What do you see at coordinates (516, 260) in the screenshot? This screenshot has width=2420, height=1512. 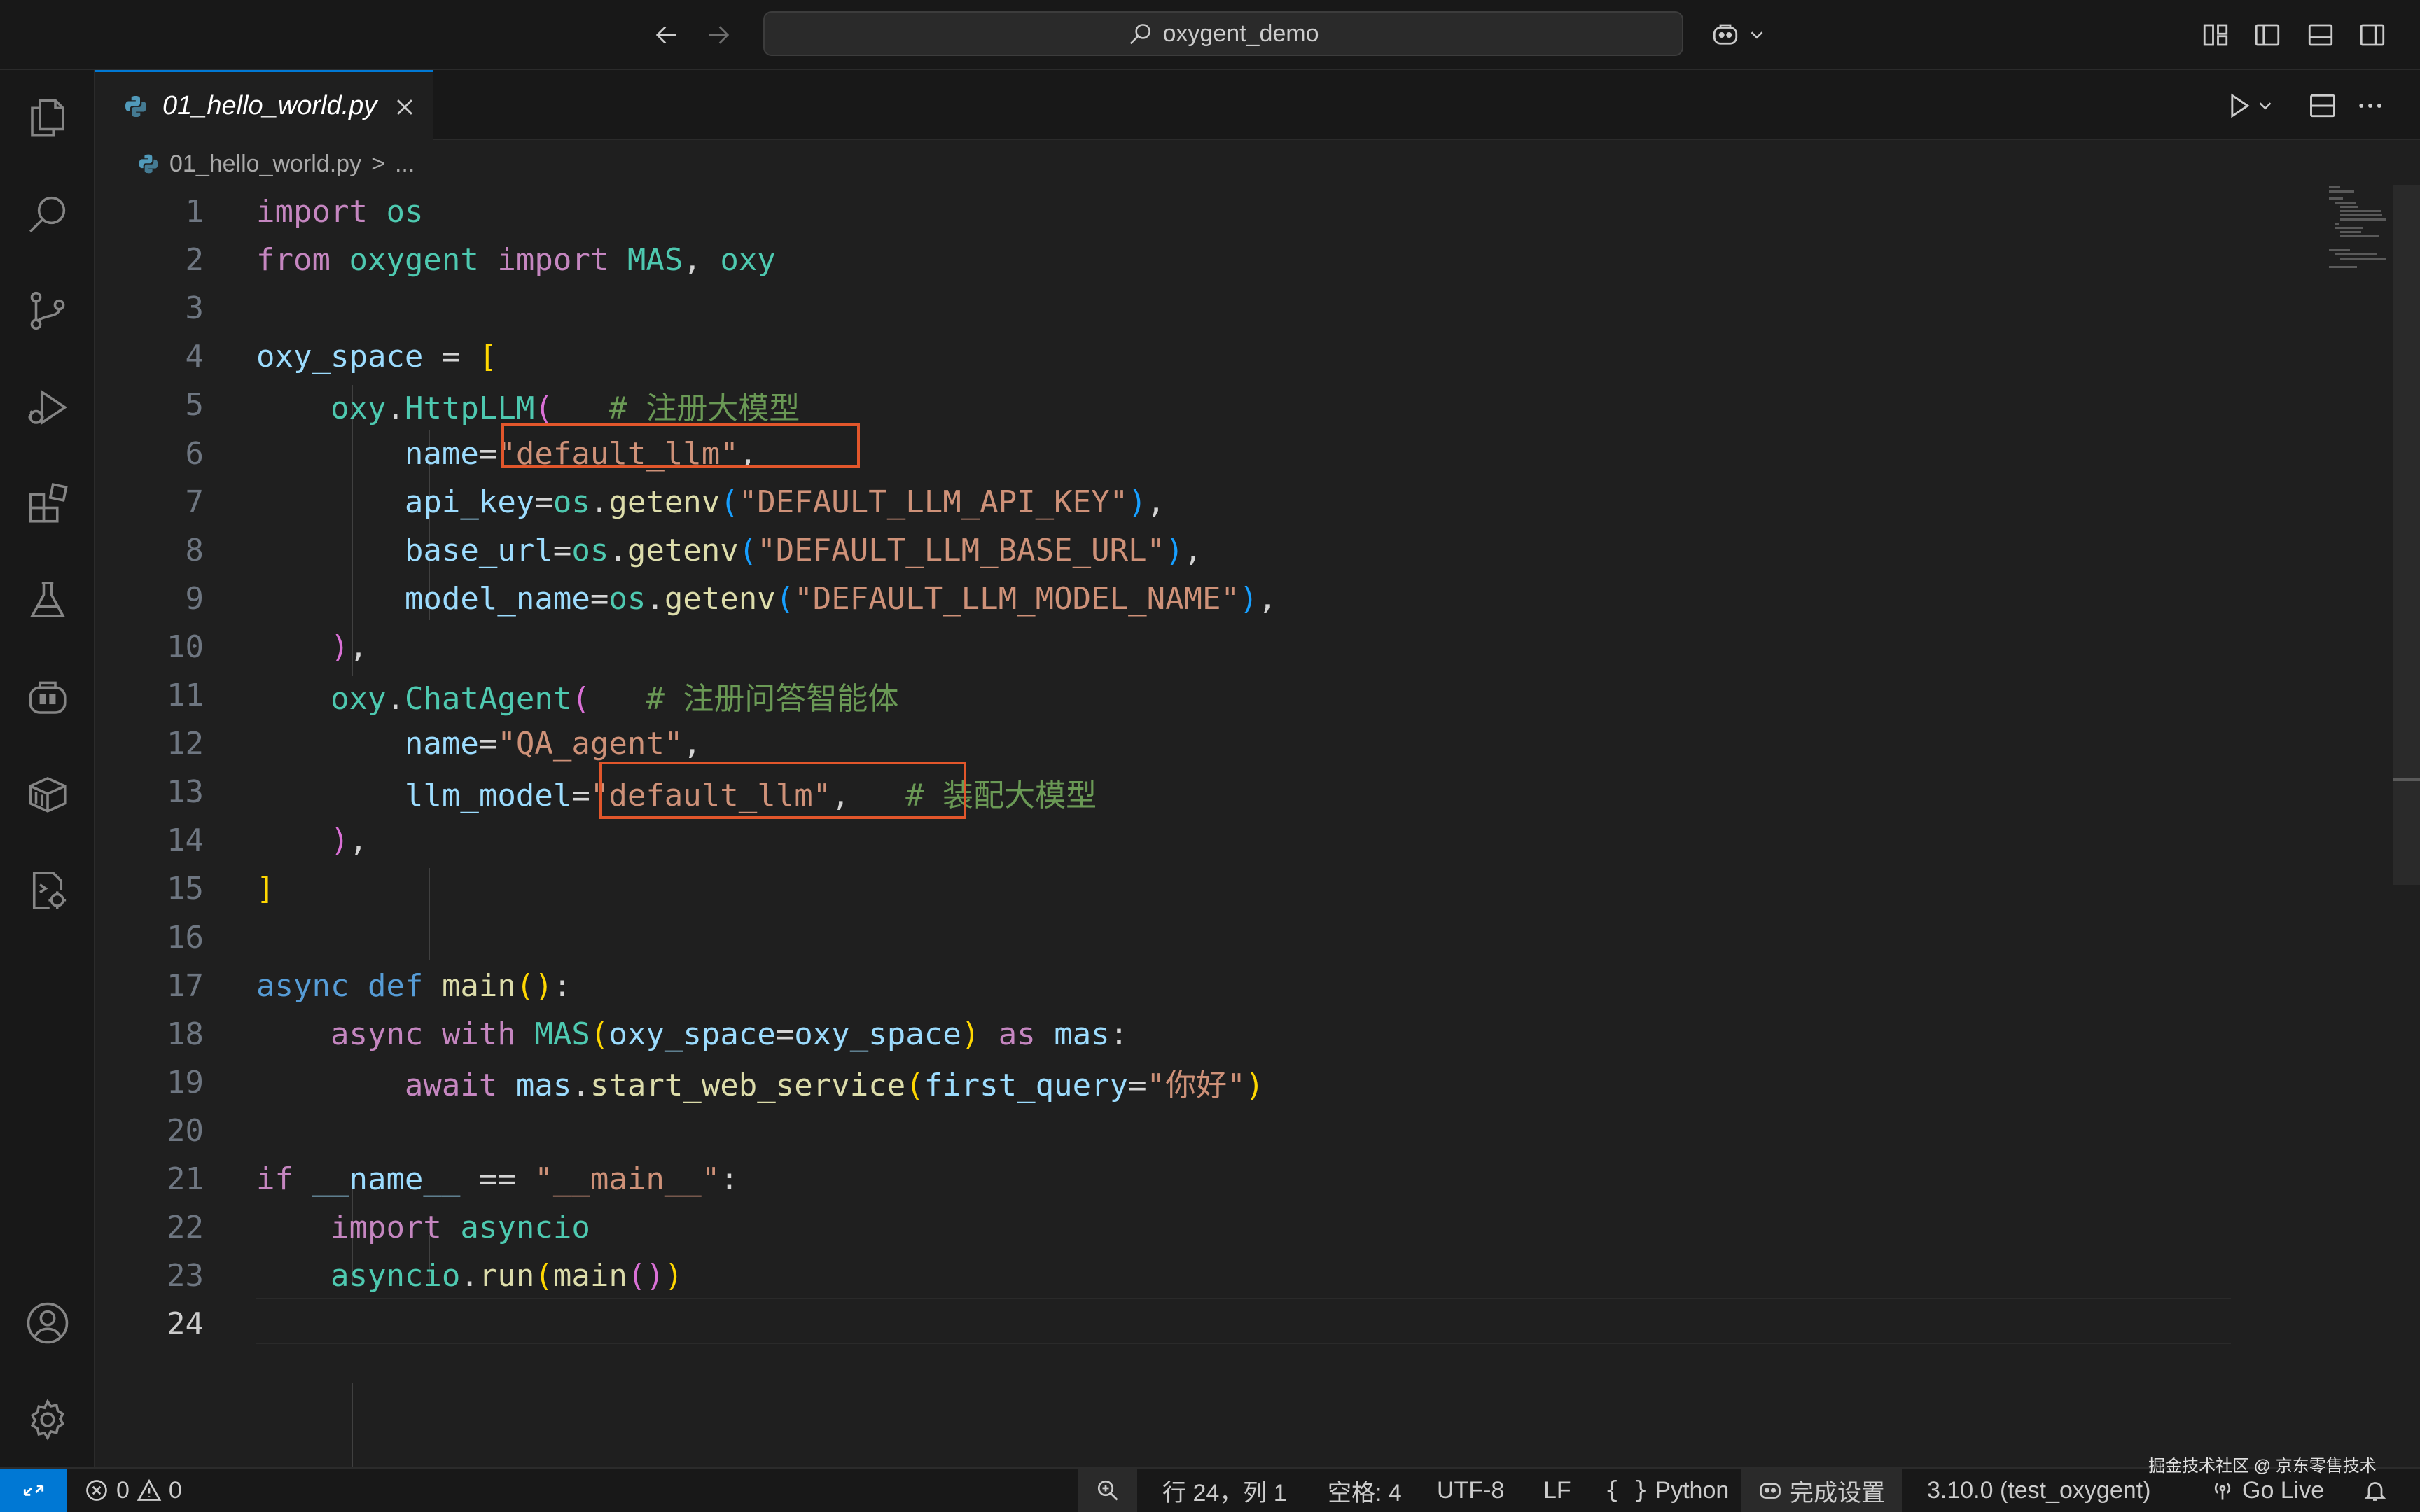 I see `code-text: from oxygent import MAS, oxy` at bounding box center [516, 260].